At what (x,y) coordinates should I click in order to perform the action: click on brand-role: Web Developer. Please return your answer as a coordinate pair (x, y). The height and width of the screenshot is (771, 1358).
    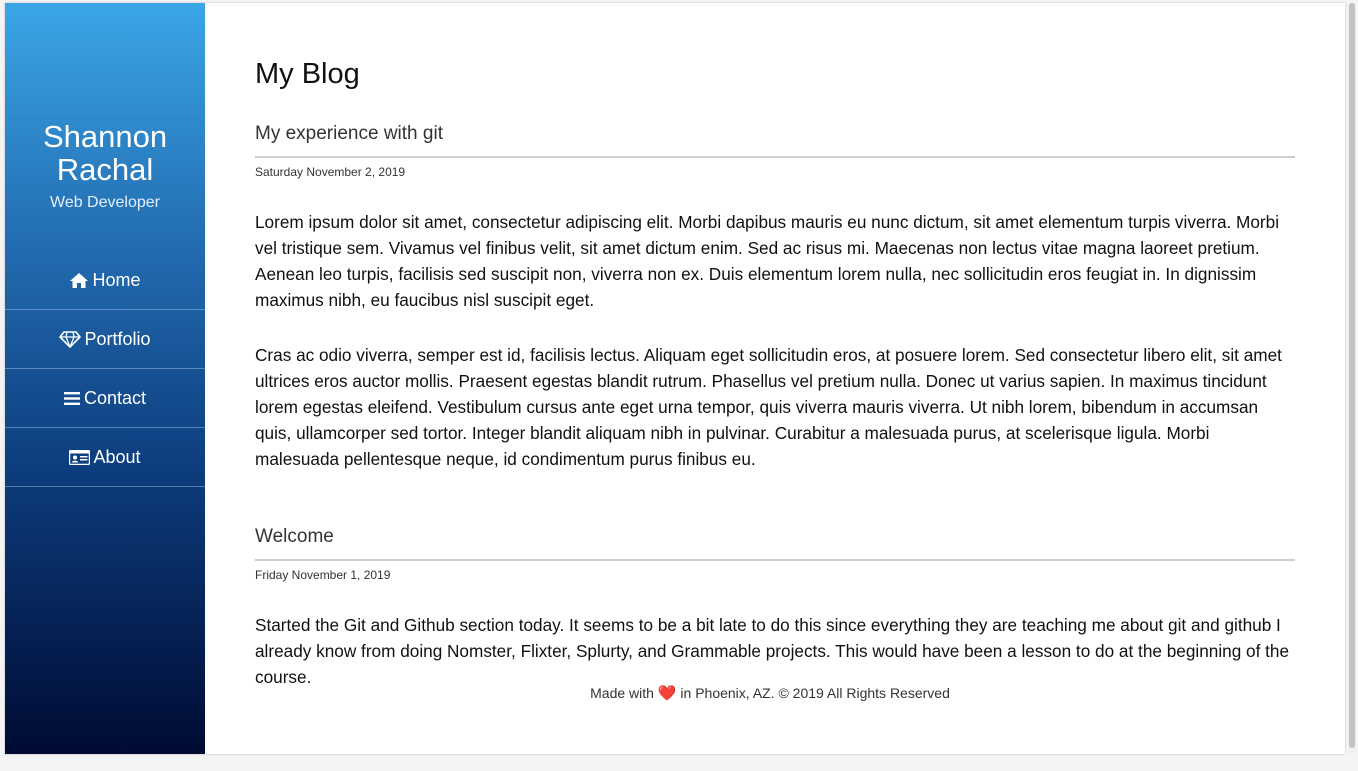
    Looking at the image, I should click on (105, 202).